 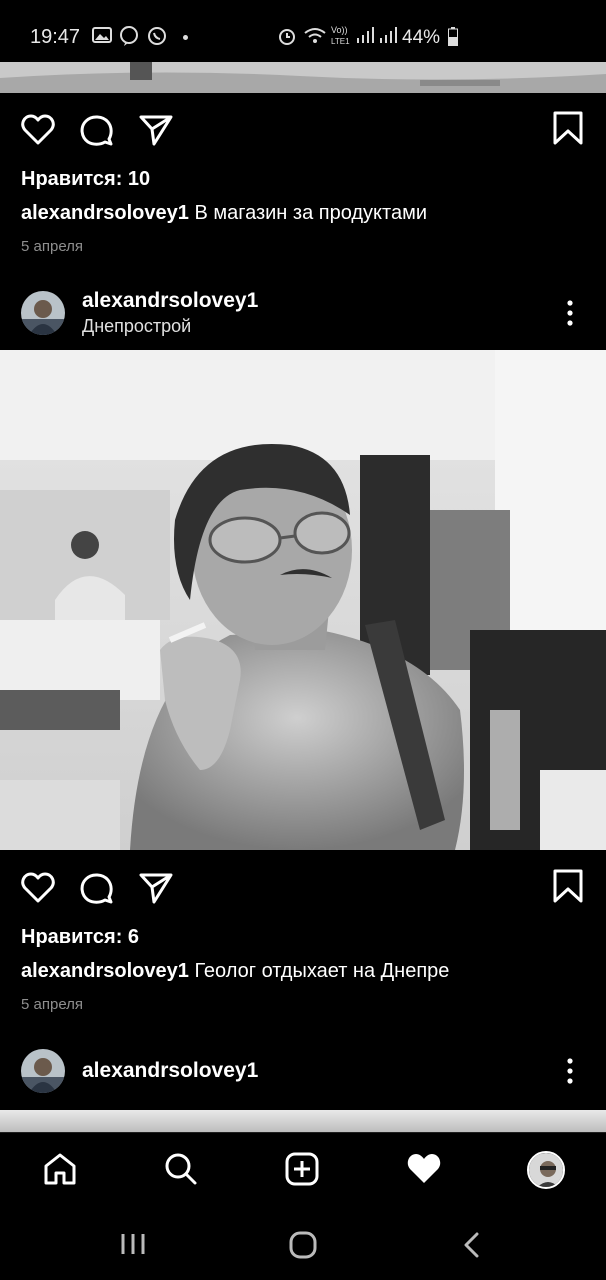 I want to click on add-icon, so click(x=302, y=1169).